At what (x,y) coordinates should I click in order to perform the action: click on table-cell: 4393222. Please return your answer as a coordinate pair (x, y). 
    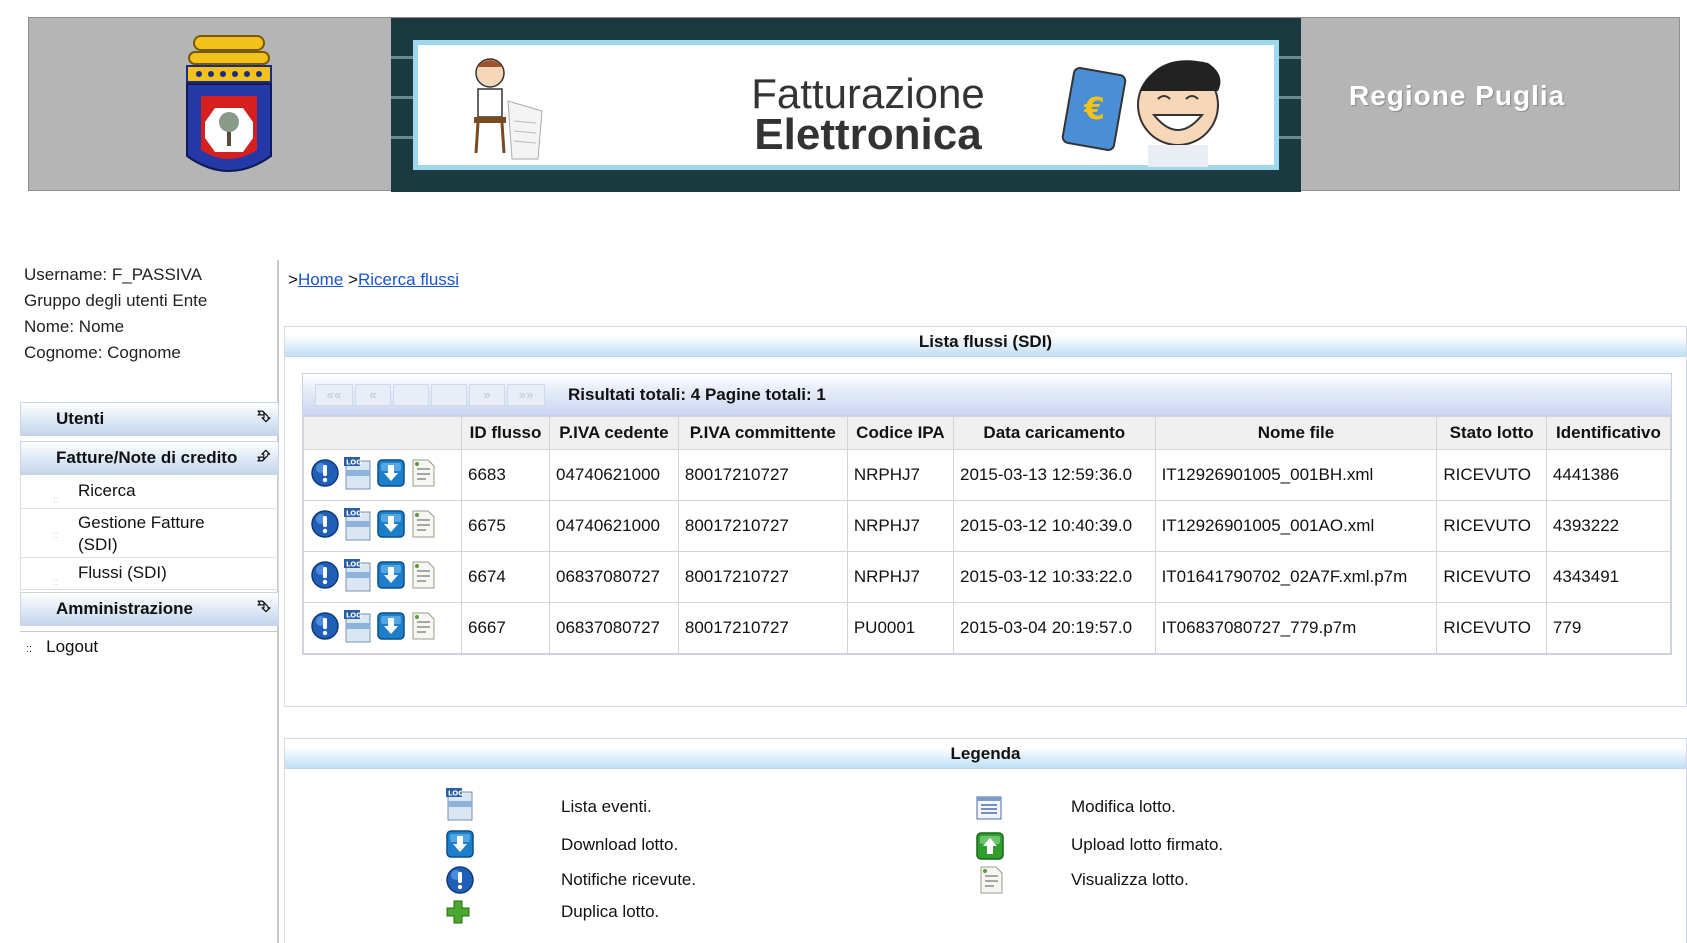
    Looking at the image, I should click on (1608, 526).